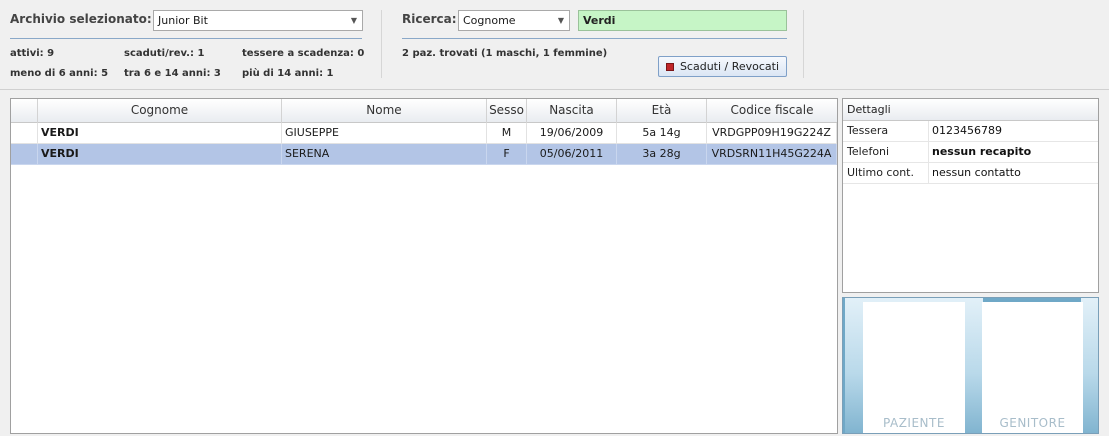  What do you see at coordinates (507, 154) in the screenshot?
I see `cell-sesso: F` at bounding box center [507, 154].